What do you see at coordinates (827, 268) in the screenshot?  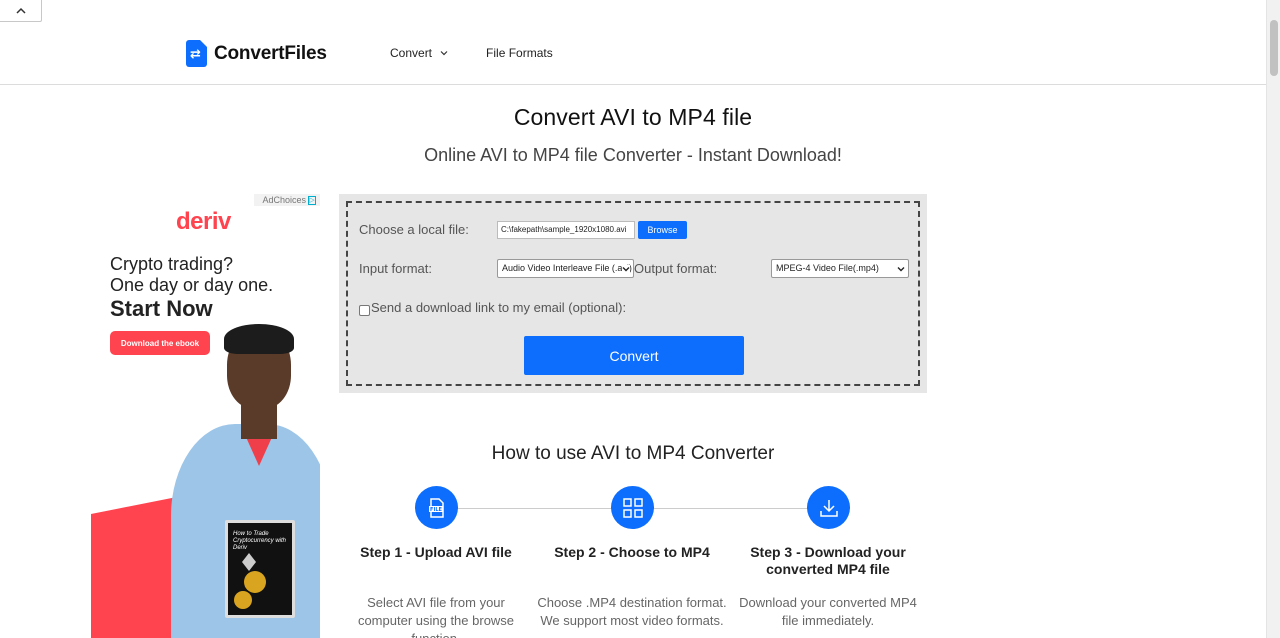 I see `output-format-value: MPEG-4 Video File(.mp4)` at bounding box center [827, 268].